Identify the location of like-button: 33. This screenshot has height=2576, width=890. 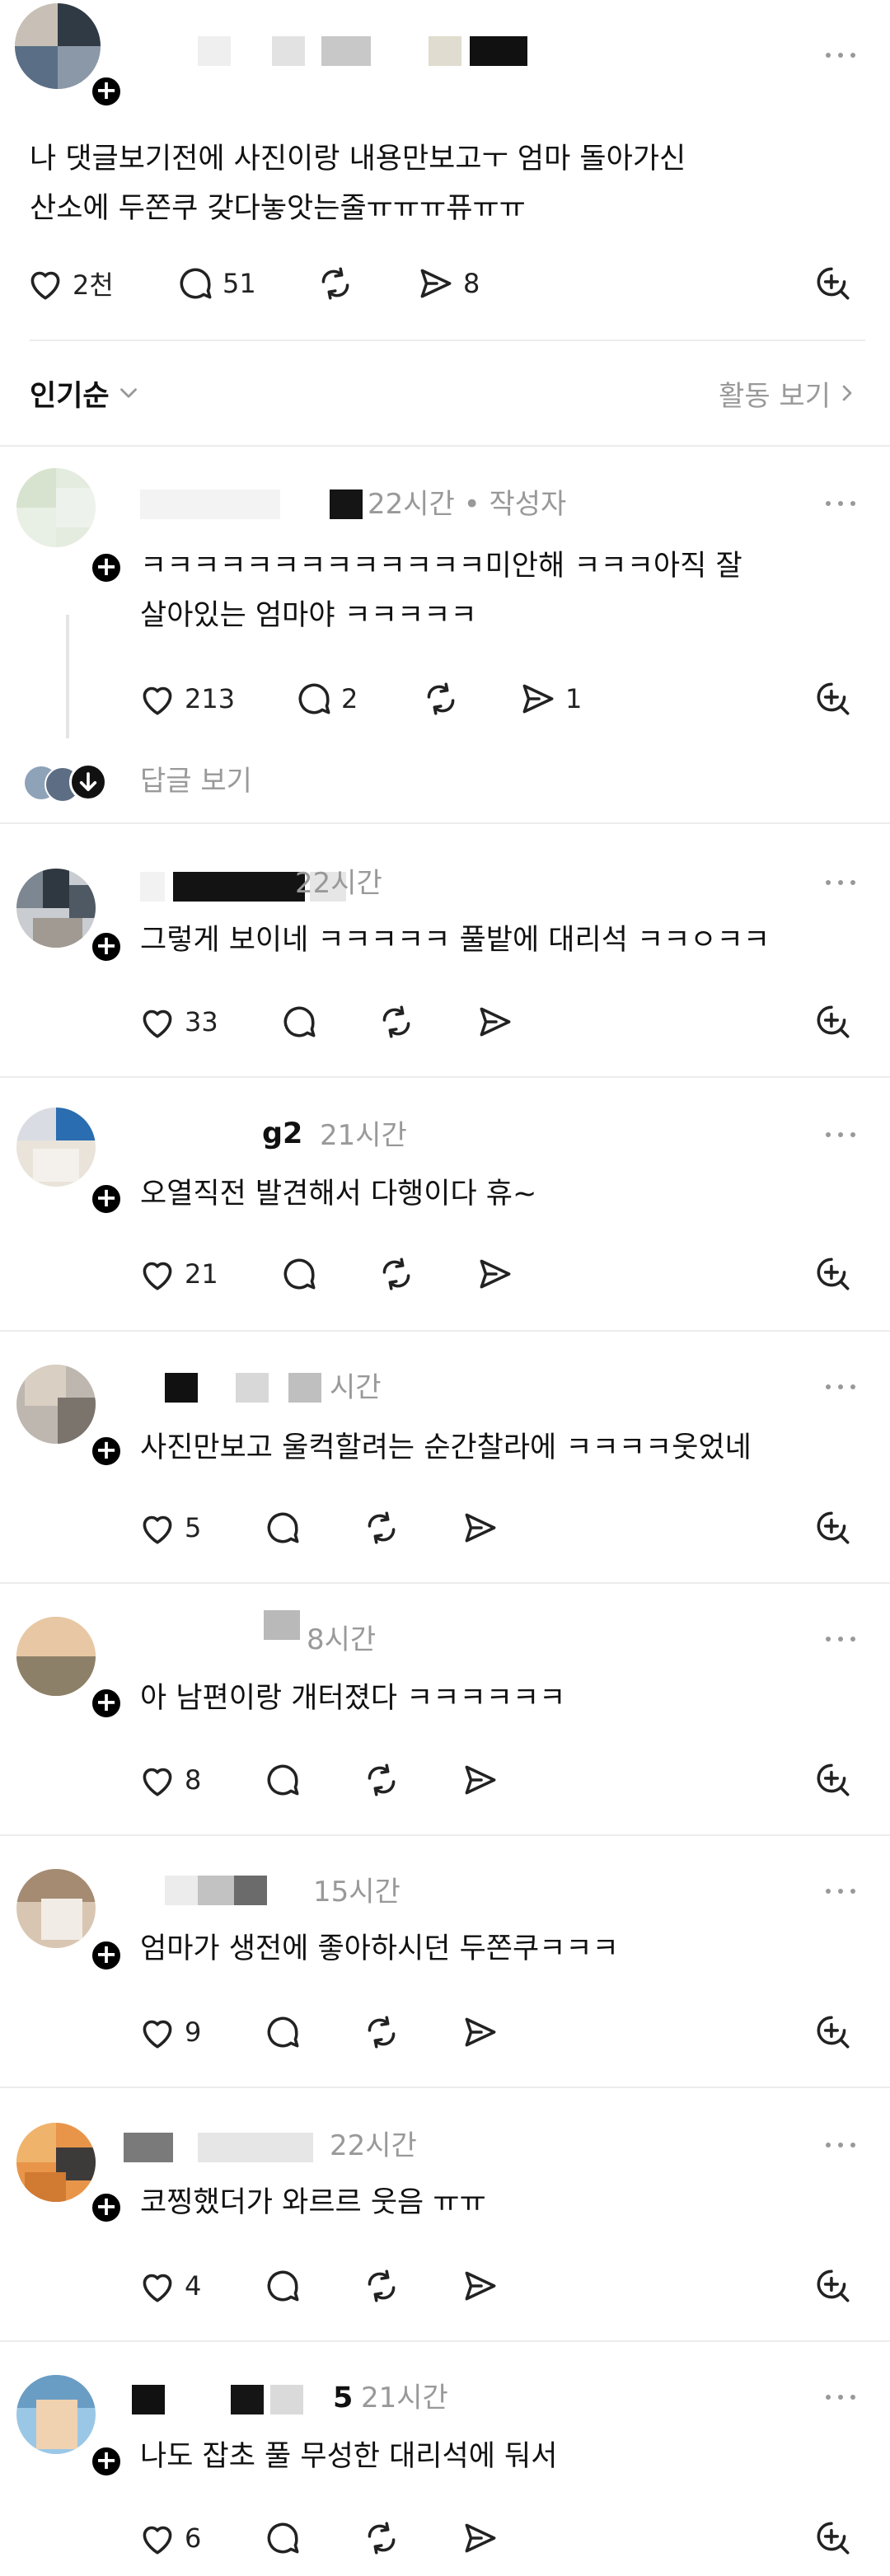
(177, 1022).